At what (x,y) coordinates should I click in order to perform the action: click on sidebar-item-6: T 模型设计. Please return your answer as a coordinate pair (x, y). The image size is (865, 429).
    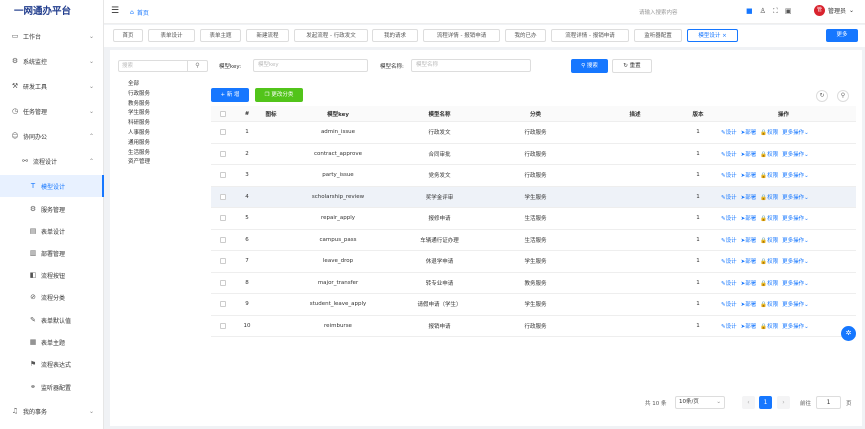
    Looking at the image, I should click on (52, 186).